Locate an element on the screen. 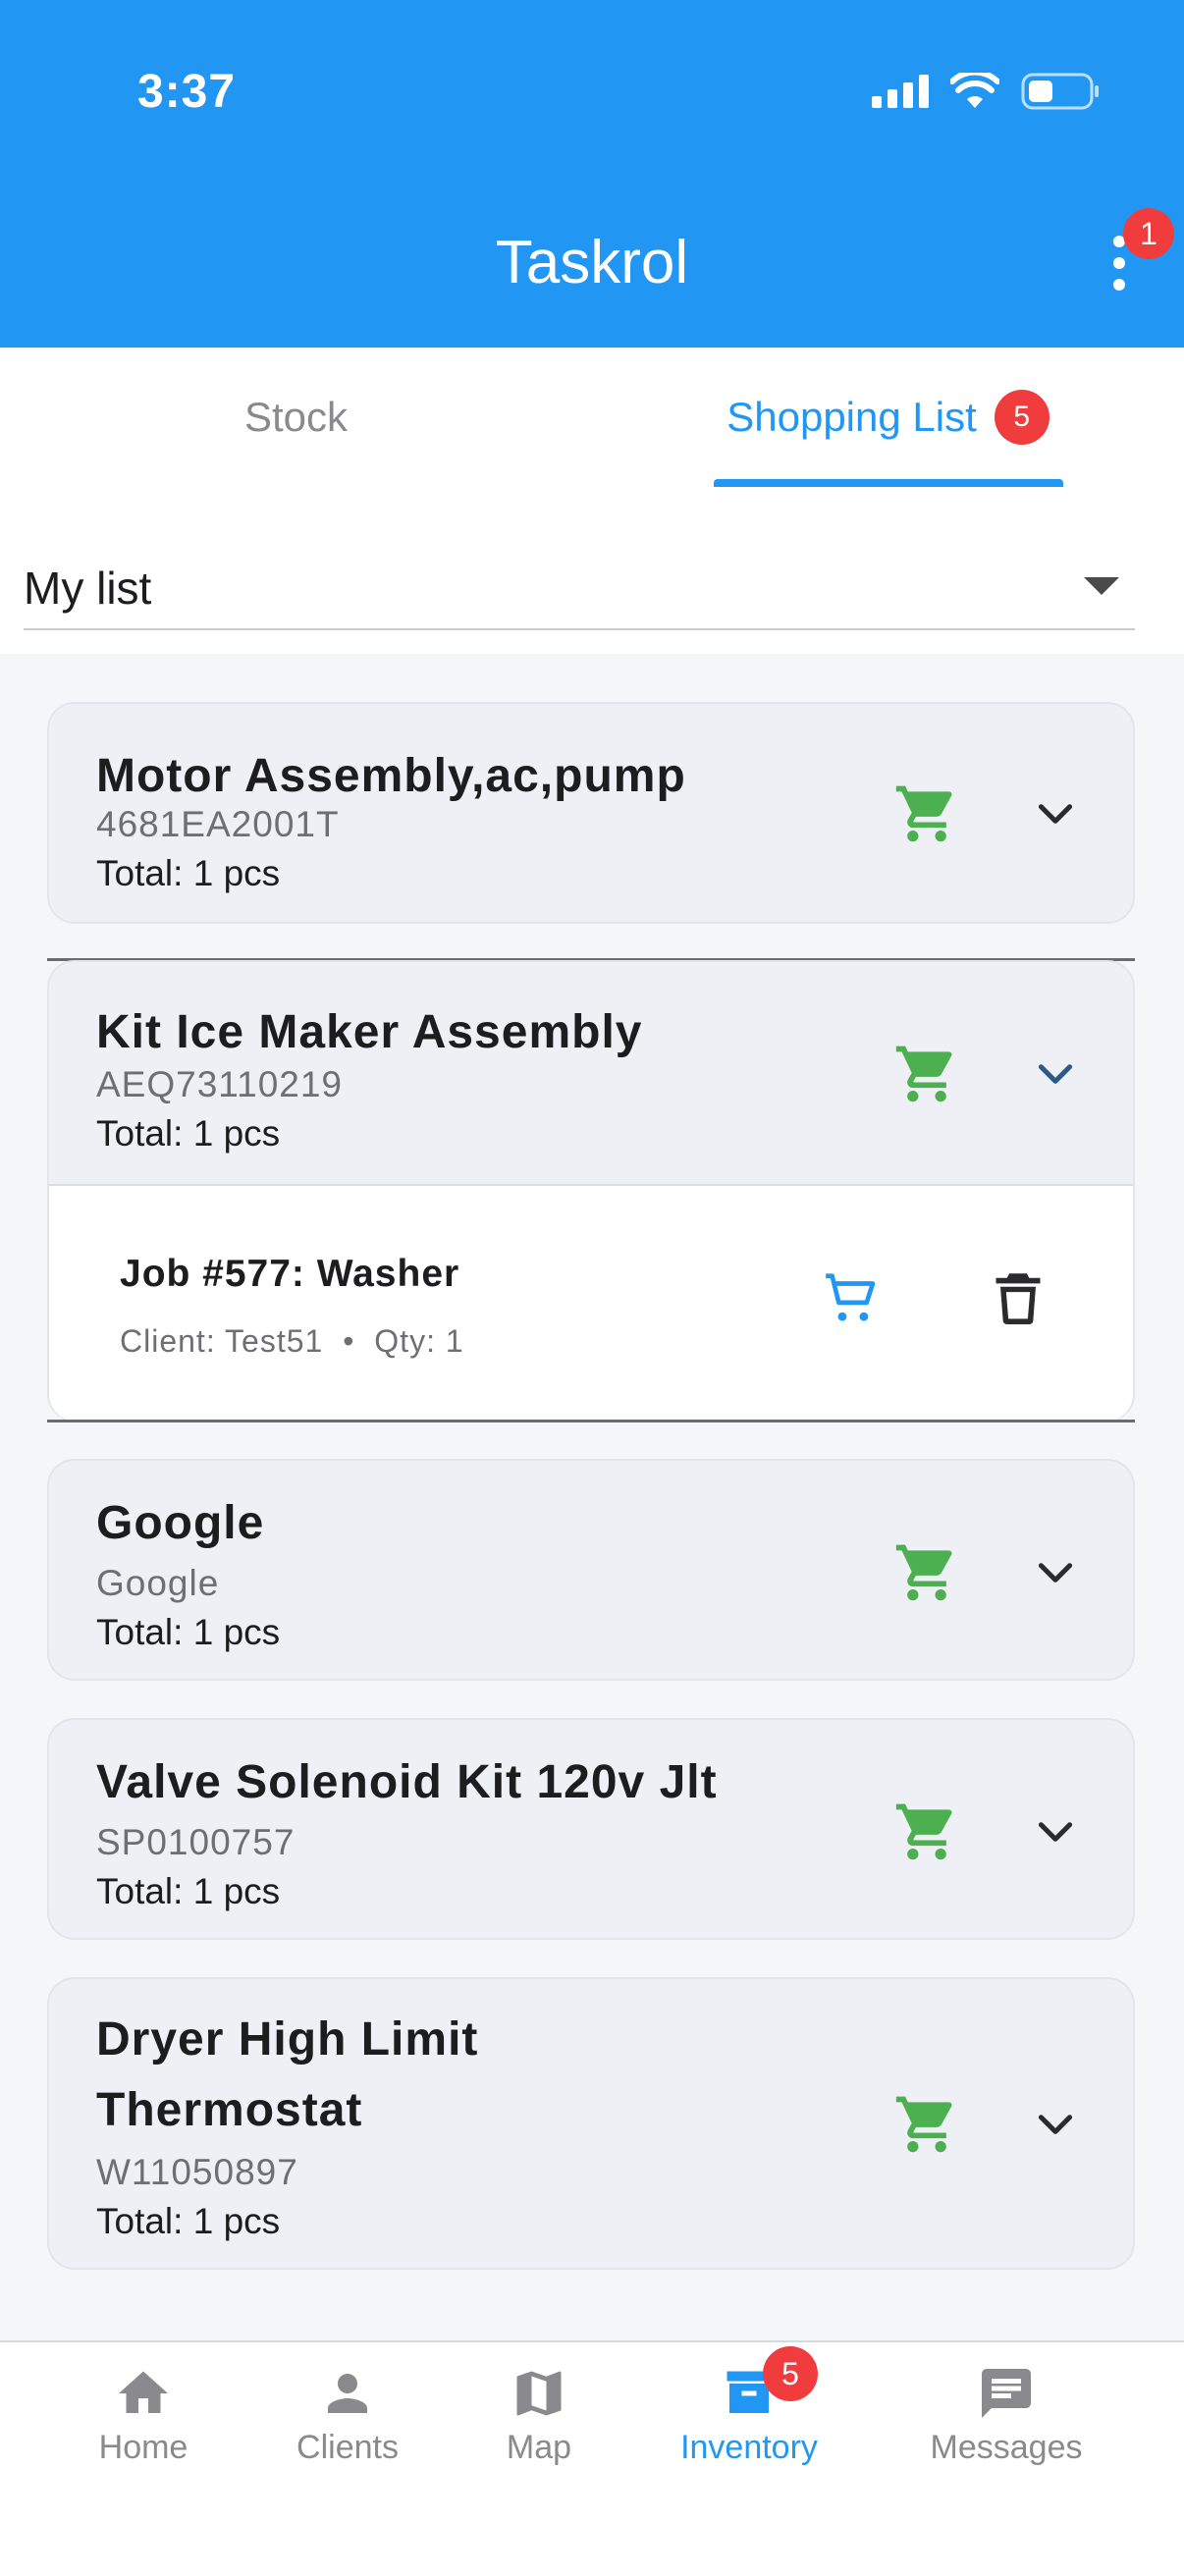 The image size is (1184, 2576). battery-icon is located at coordinates (1060, 91).